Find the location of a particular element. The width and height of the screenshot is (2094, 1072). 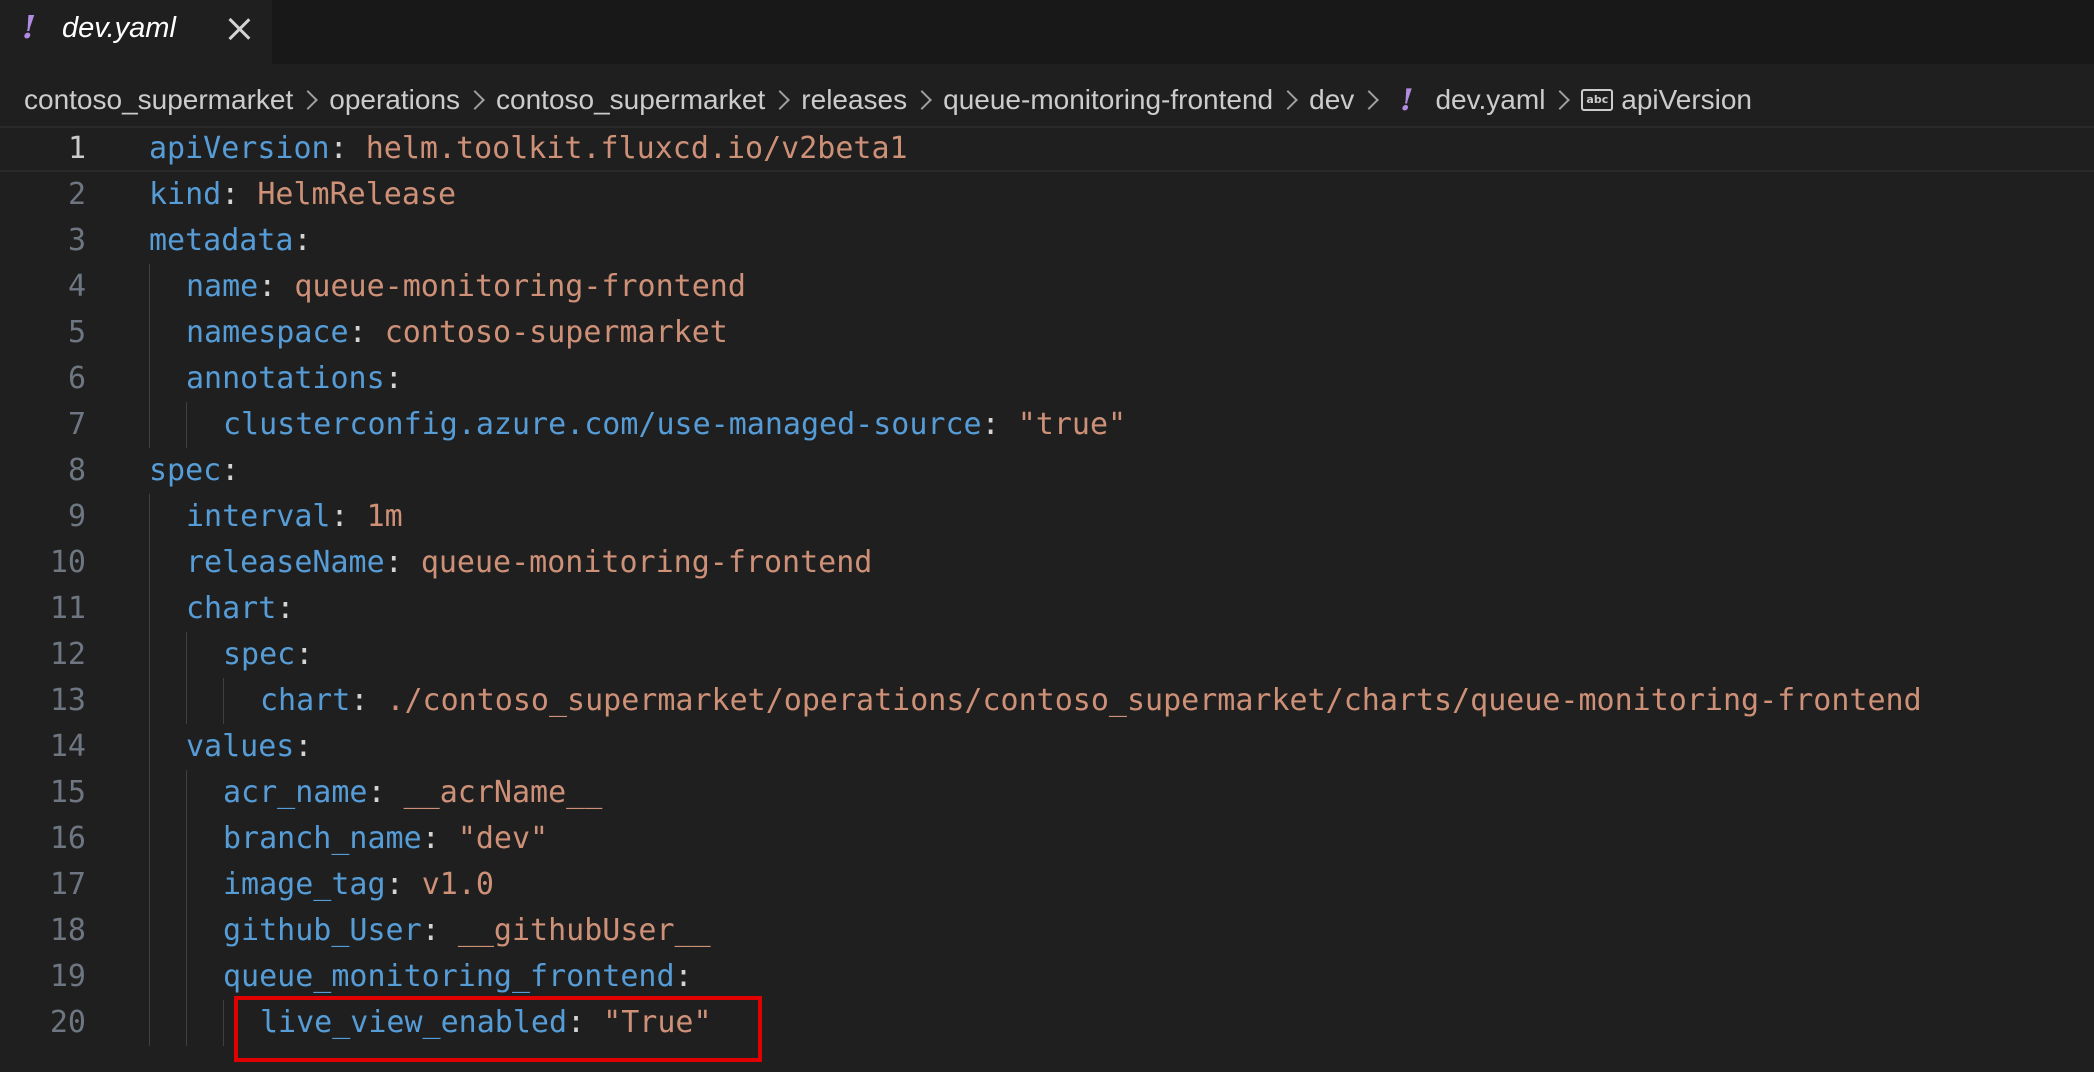

code-content: queue_monitoring_frontend: is located at coordinates (458, 977).